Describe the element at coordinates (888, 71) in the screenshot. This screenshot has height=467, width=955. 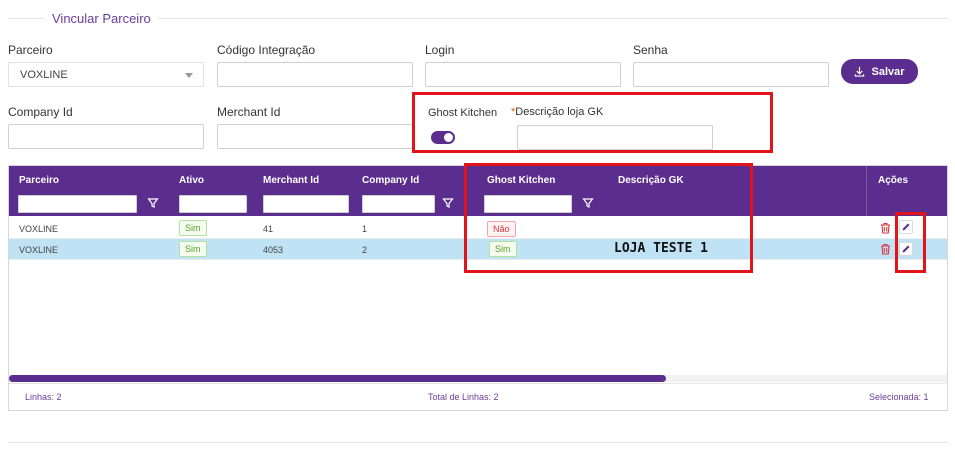
I see `save-button-label: Salvar` at that location.